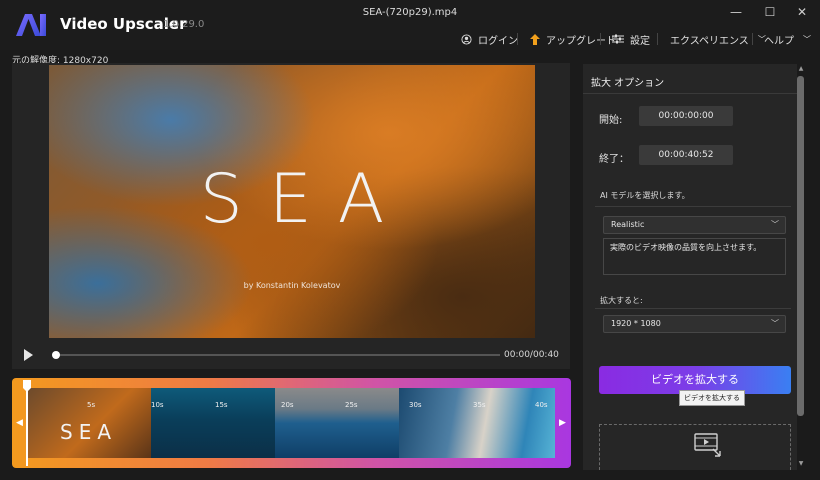 The width and height of the screenshot is (820, 480). I want to click on panel-title: 拡大 オプション, so click(628, 83).